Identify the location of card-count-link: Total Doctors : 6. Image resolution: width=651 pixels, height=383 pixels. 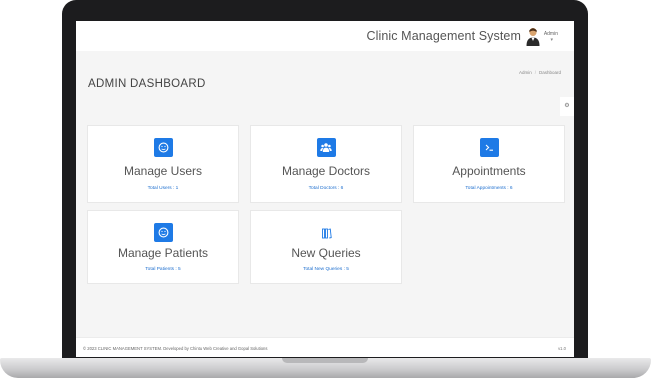
(326, 188).